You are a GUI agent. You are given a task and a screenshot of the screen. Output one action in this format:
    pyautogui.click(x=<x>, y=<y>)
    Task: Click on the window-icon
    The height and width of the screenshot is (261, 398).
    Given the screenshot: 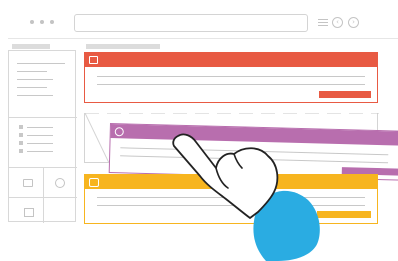 What is the action you would take?
    pyautogui.click(x=93, y=60)
    